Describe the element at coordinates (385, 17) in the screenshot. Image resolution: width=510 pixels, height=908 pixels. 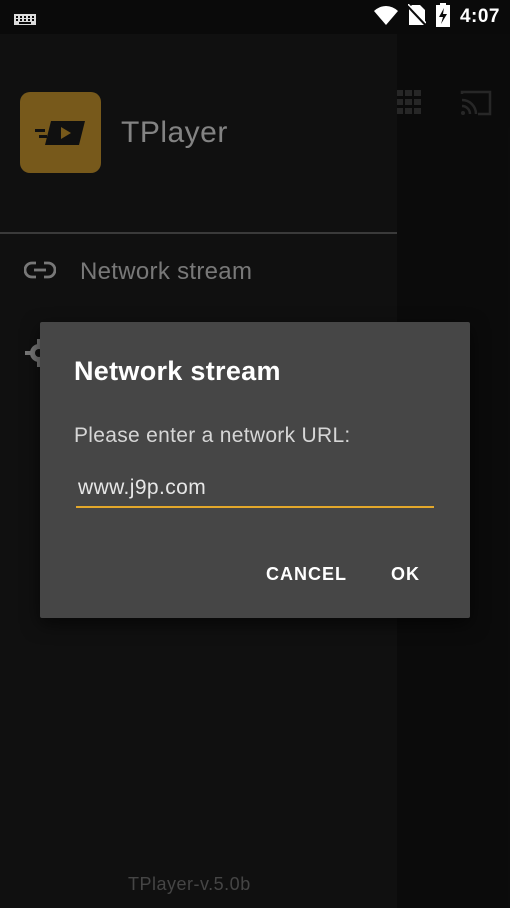
I see `wifi-icon` at that location.